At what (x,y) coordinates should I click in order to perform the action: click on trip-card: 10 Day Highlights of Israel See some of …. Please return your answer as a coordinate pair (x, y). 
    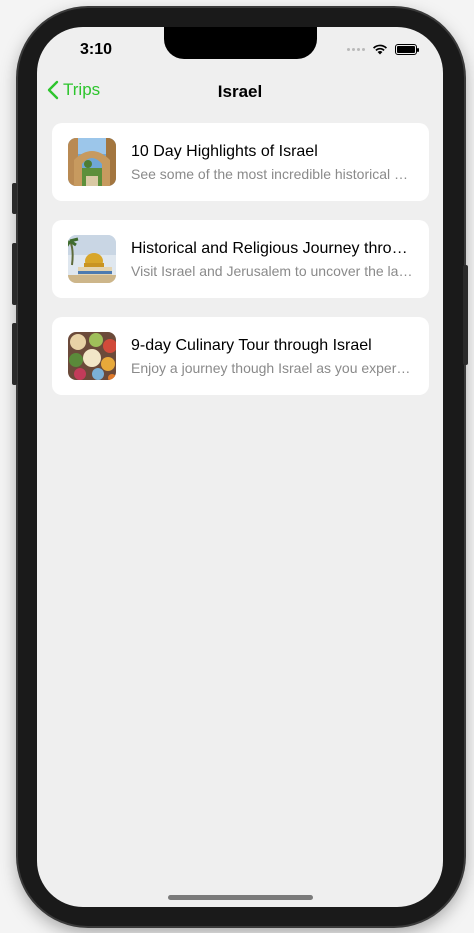
    Looking at the image, I should click on (240, 162).